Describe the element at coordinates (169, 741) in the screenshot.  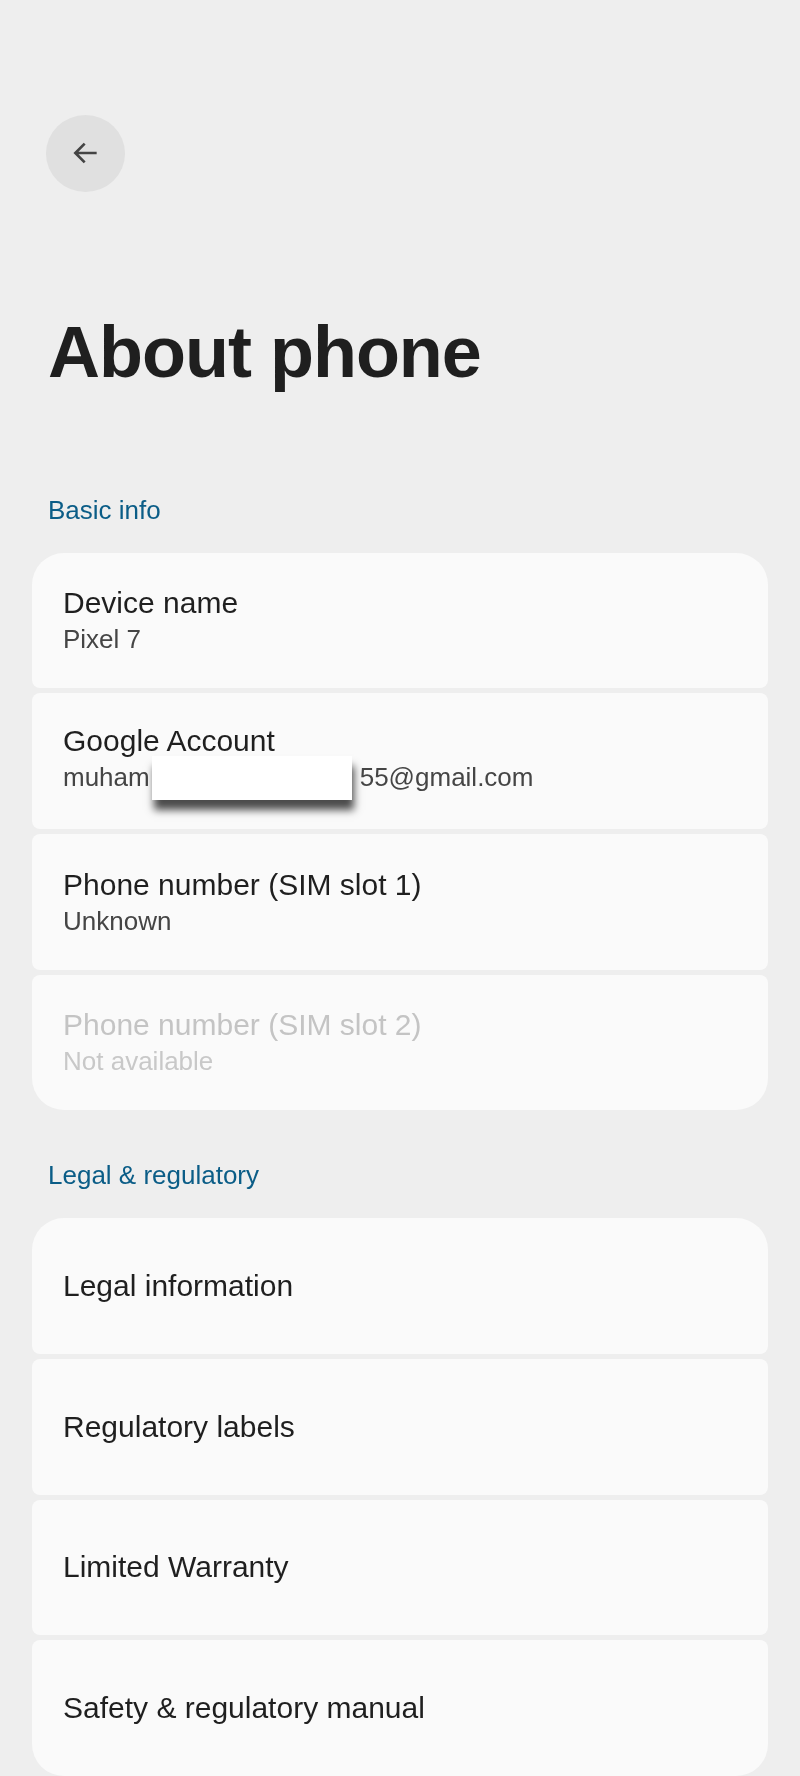
I see `item-title: Google Account` at that location.